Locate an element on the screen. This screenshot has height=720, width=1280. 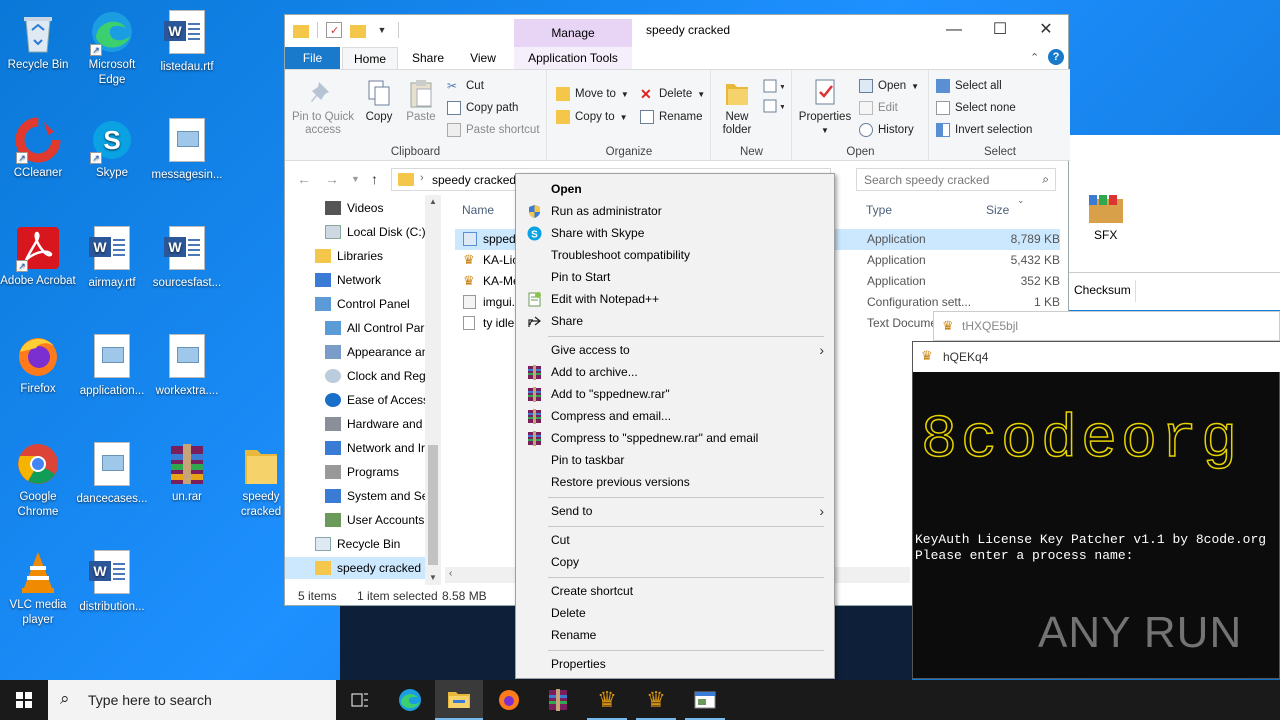
tab-application-tools: Application Tools is located at coordinates (573, 58).